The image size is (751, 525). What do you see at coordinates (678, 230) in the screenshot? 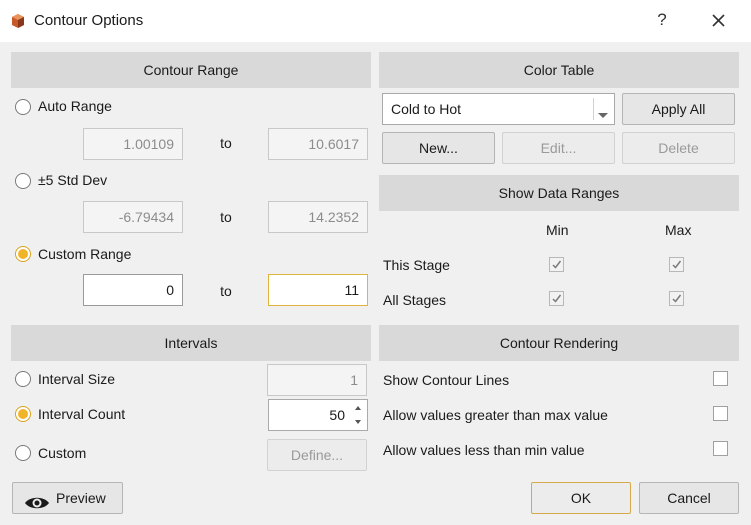
I see `max-column-label: Max` at bounding box center [678, 230].